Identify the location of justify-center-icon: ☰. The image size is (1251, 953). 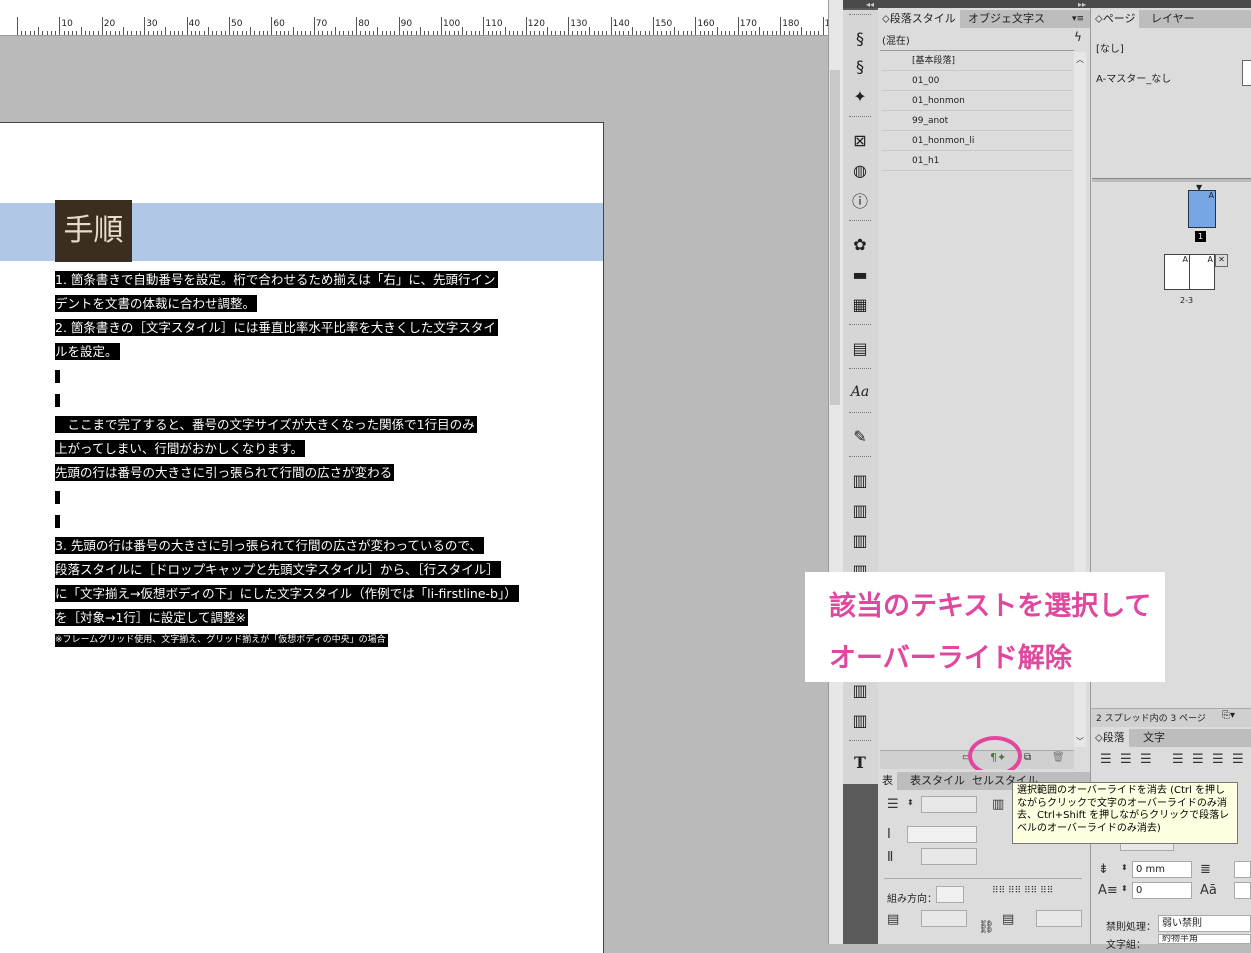
(1198, 759).